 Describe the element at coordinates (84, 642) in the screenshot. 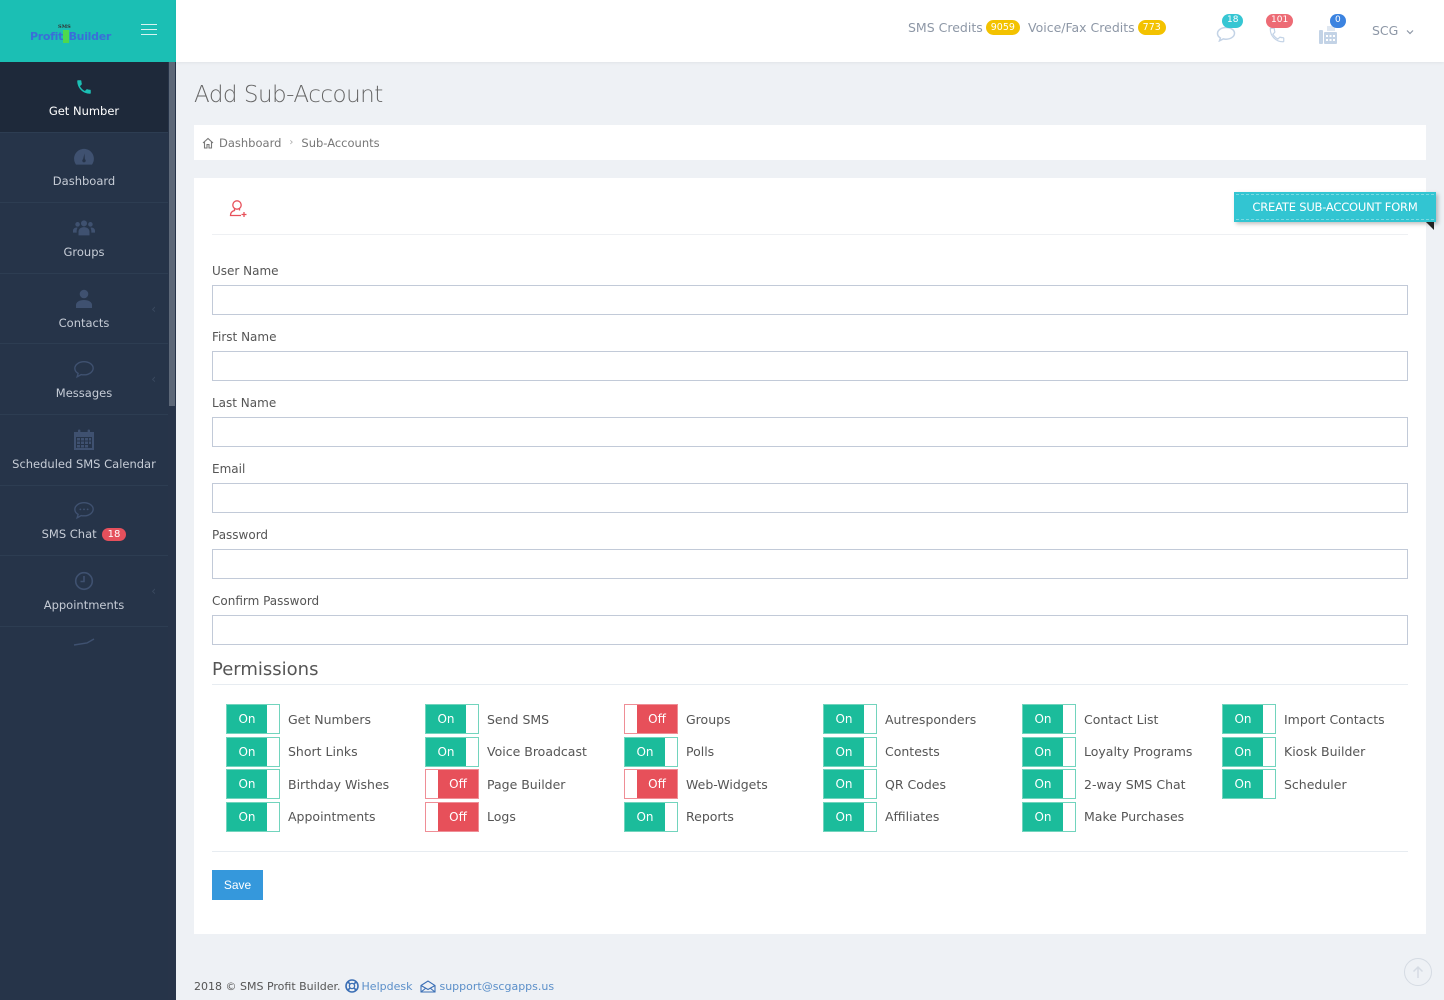

I see `sidebar-item-more` at that location.